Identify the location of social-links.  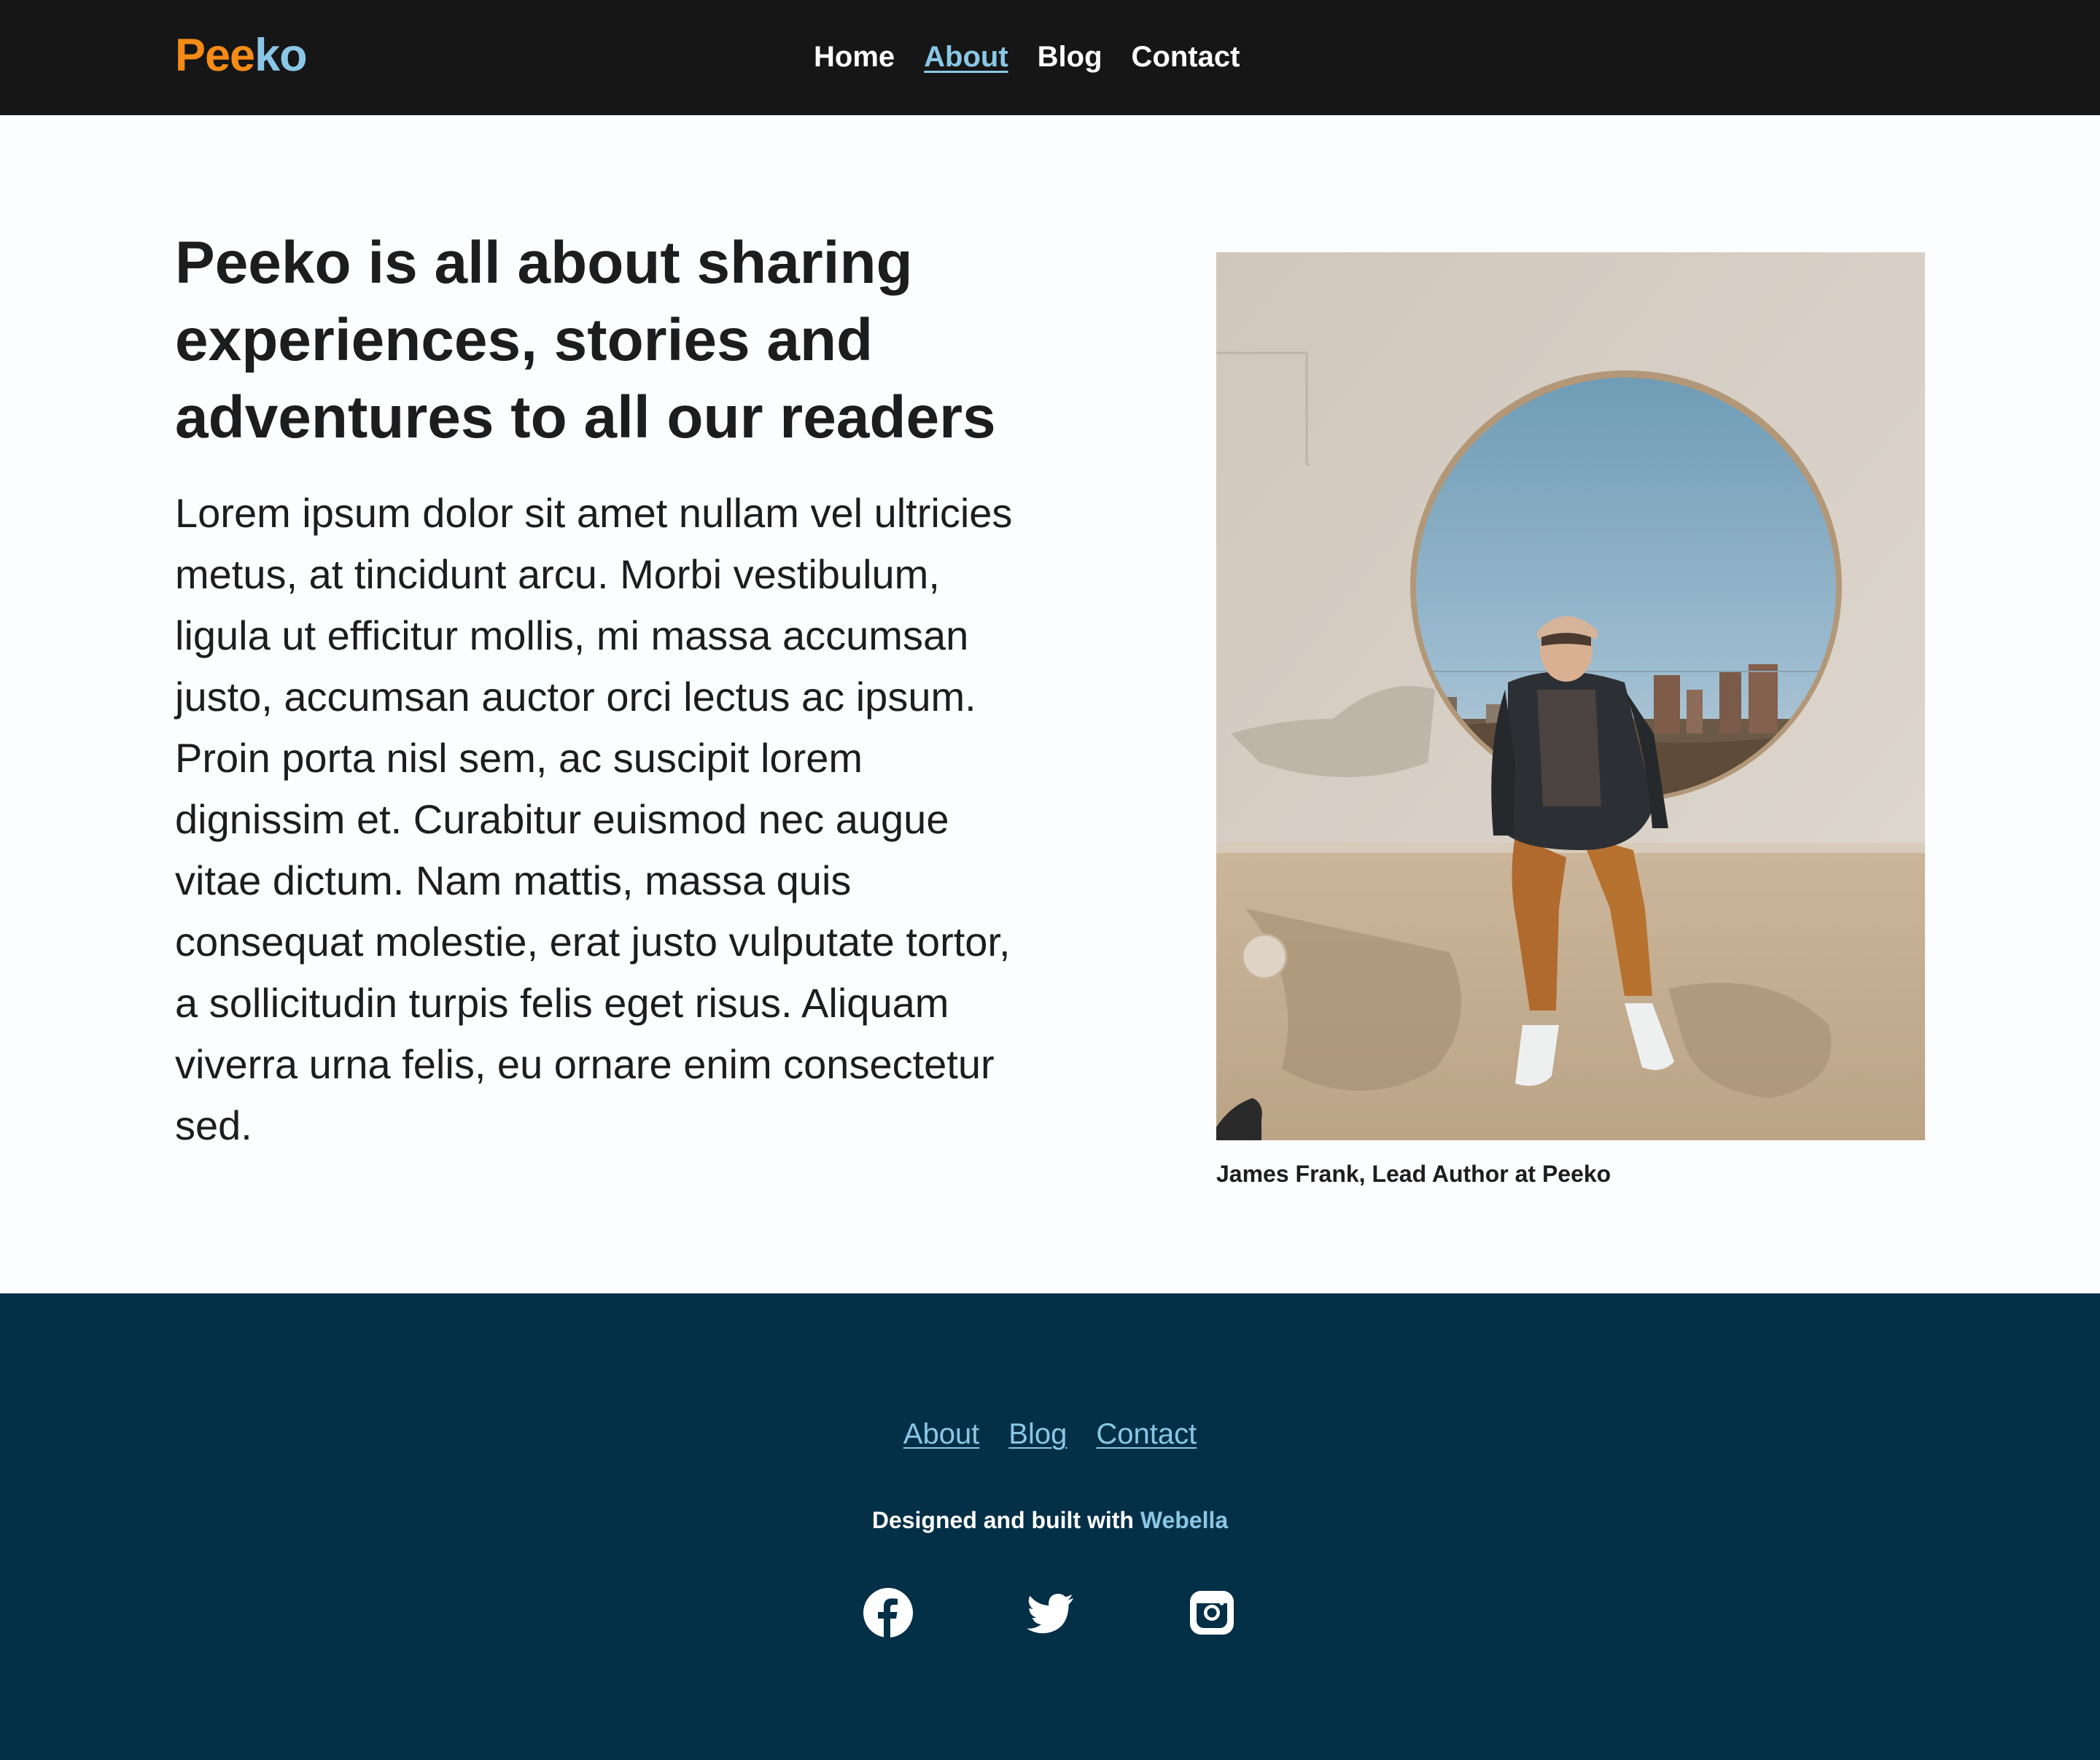
(1050, 1613).